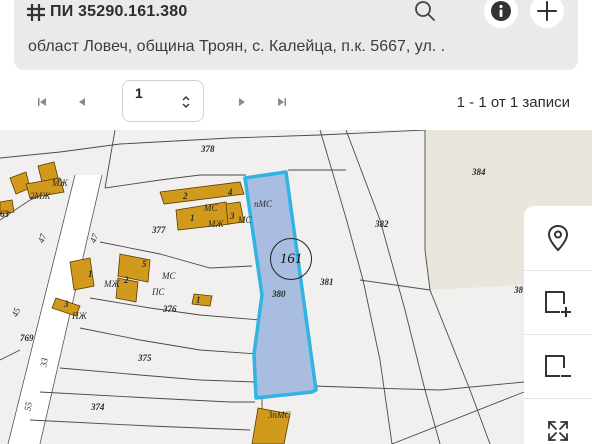 Image resolution: width=592 pixels, height=444 pixels. What do you see at coordinates (186, 104) in the screenshot?
I see `chevron-up-down-icon` at bounding box center [186, 104].